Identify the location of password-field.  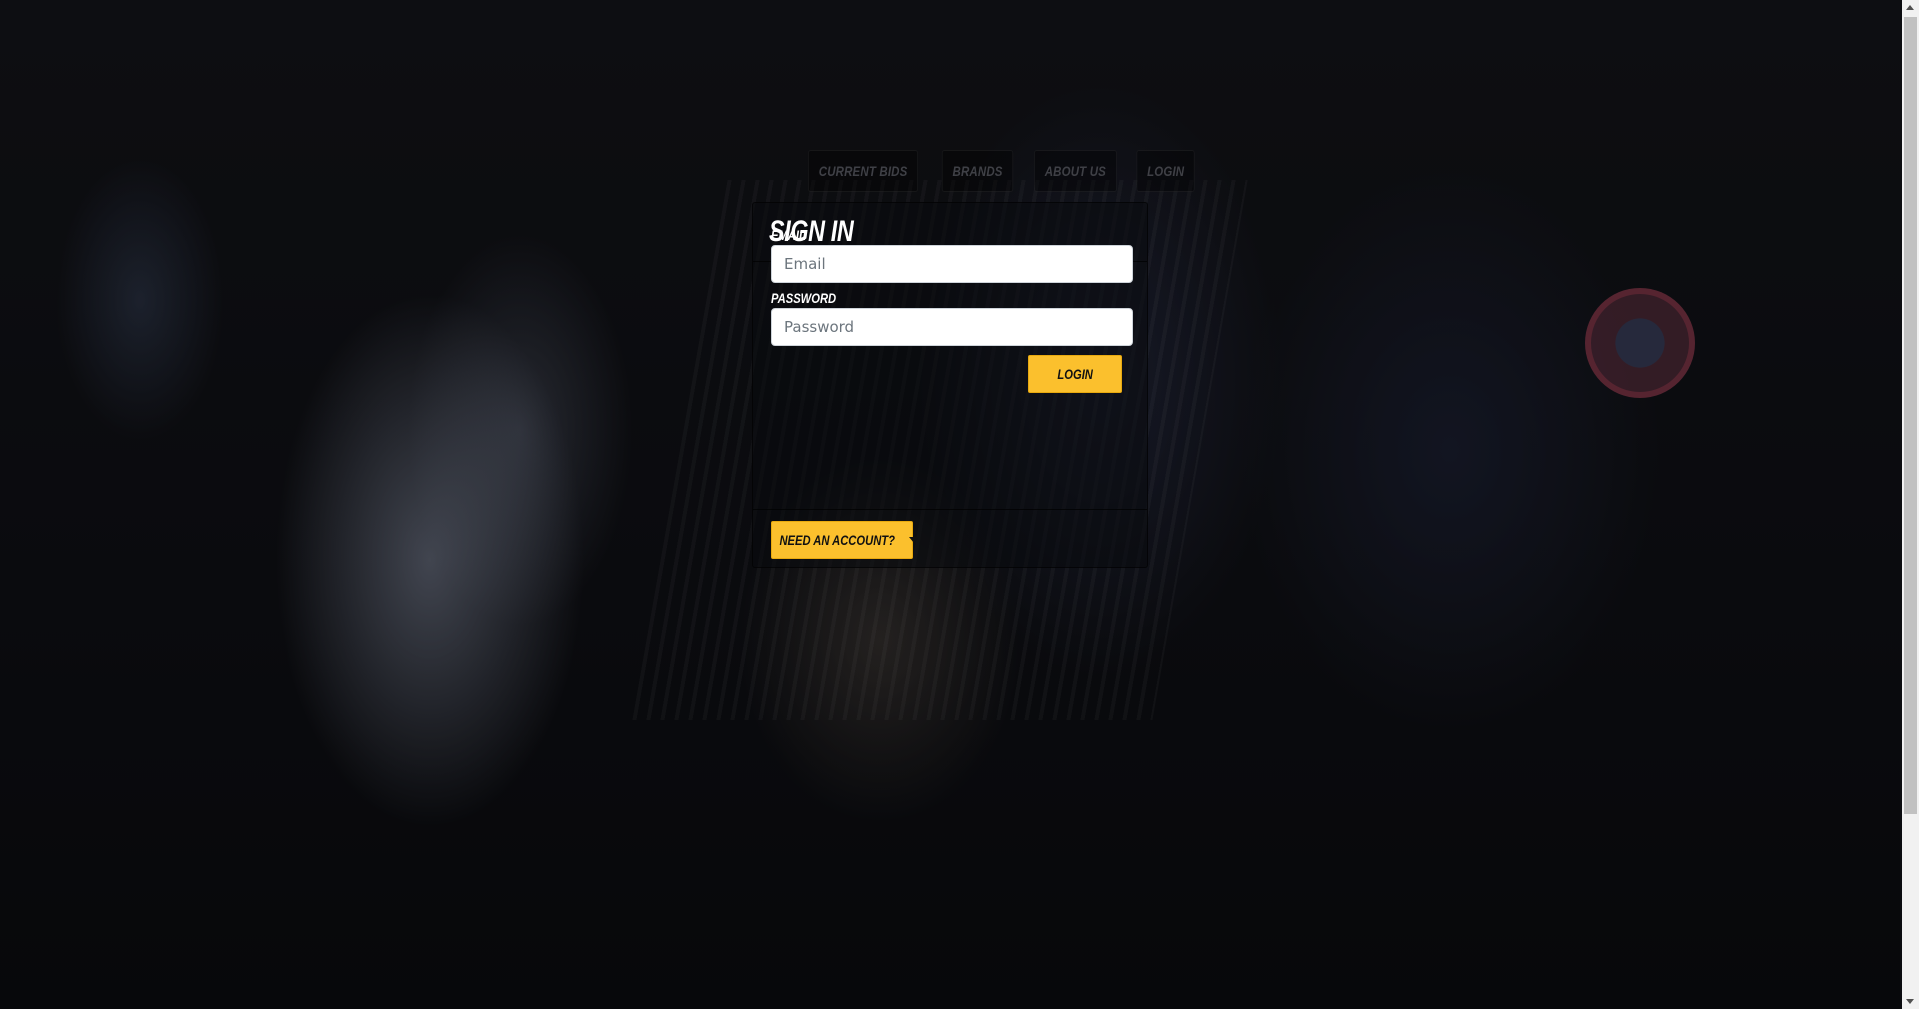
(952, 327).